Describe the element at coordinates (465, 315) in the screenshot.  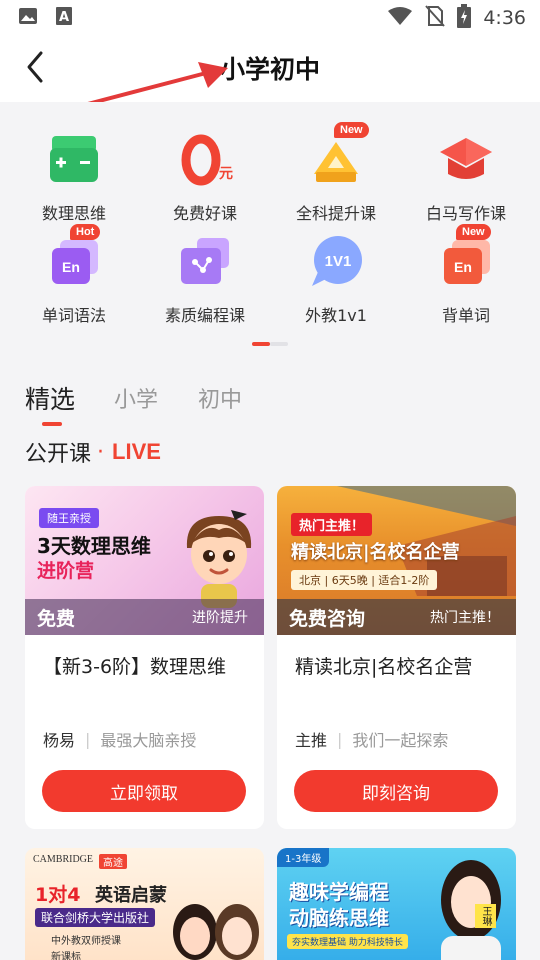
I see `category-label: 背单词` at that location.